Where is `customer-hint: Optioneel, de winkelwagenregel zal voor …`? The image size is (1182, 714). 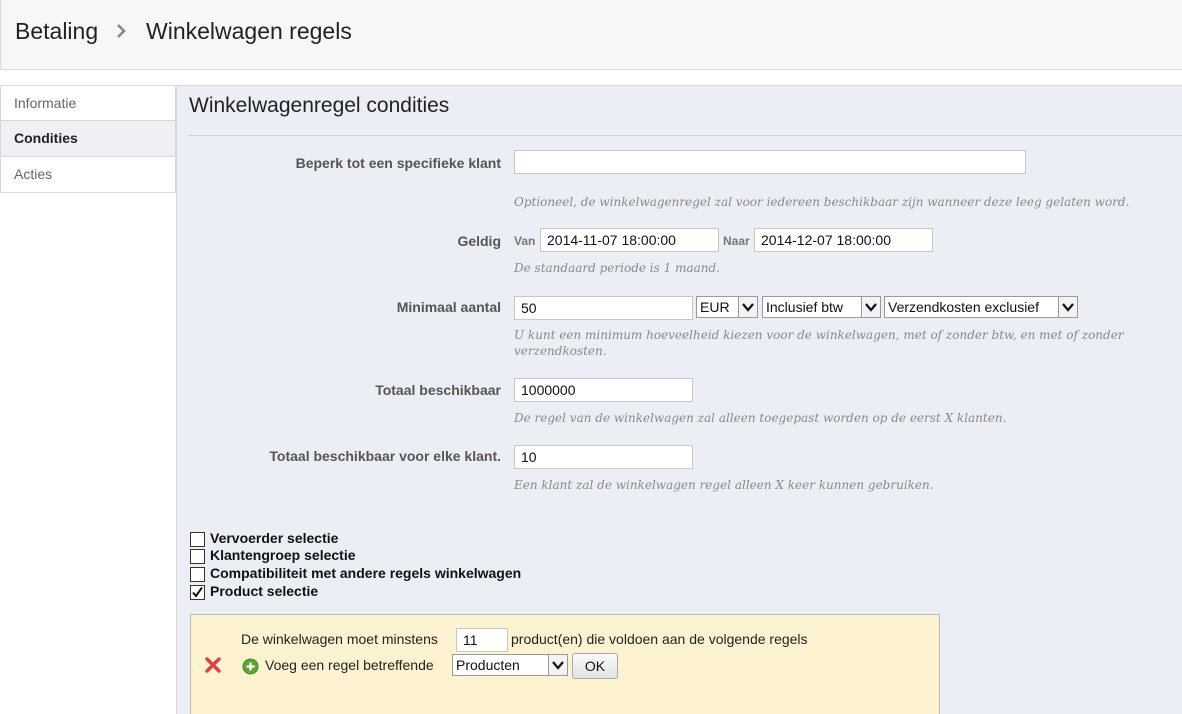
customer-hint: Optioneel, de winkelwagenregel zal voor … is located at coordinates (822, 202).